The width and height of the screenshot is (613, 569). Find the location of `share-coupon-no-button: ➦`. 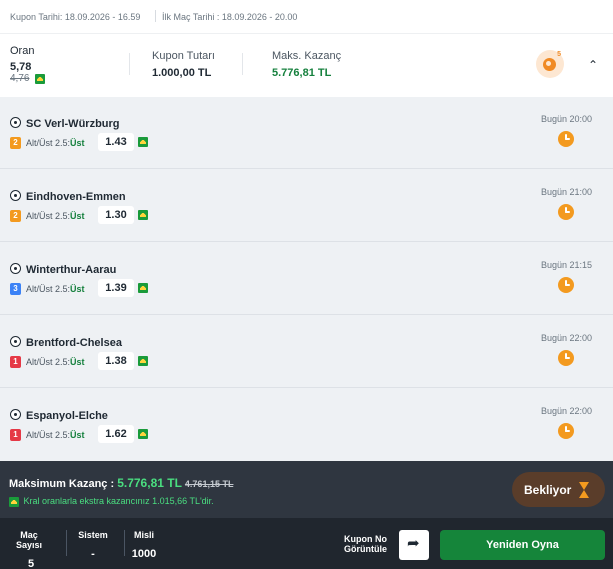

share-coupon-no-button: ➦ is located at coordinates (414, 545).